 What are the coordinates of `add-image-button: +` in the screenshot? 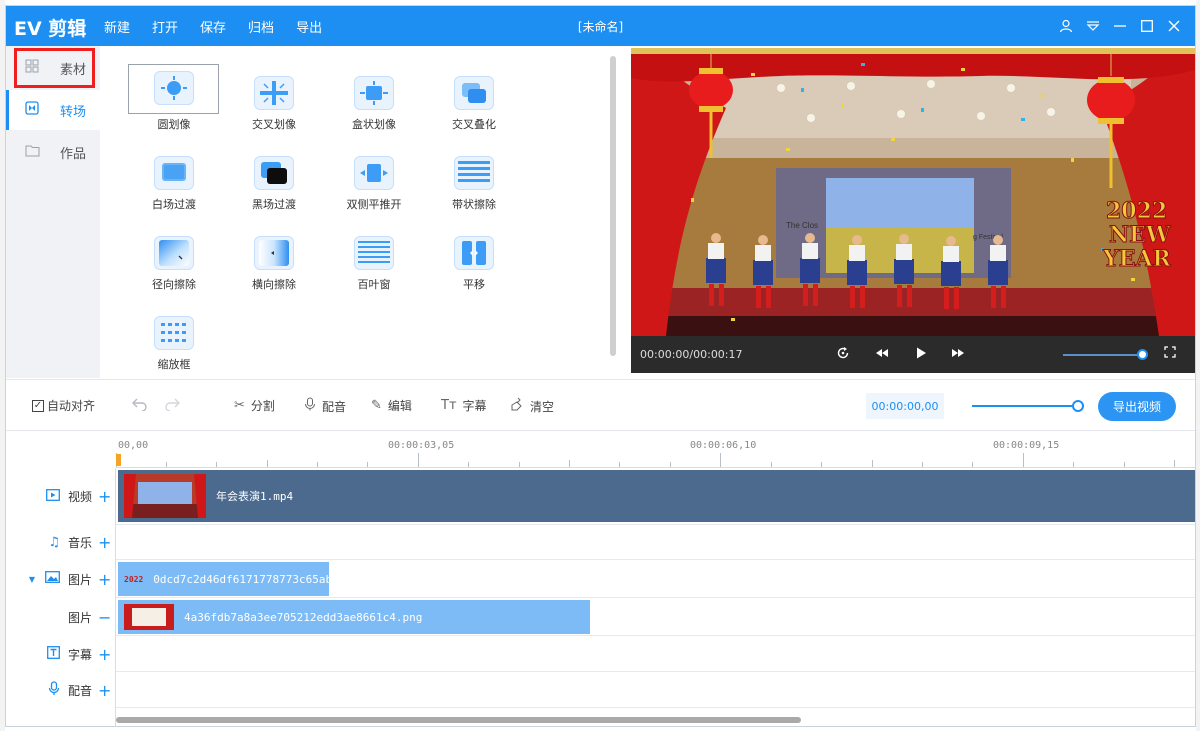 It's located at (104, 579).